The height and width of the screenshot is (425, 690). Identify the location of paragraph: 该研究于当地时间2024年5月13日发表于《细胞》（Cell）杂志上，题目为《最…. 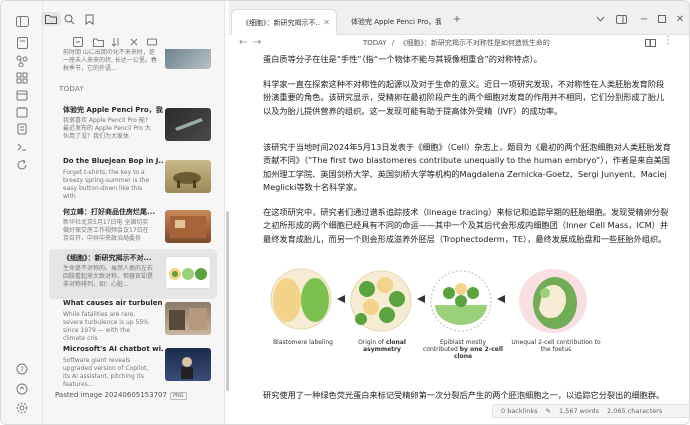
(467, 167).